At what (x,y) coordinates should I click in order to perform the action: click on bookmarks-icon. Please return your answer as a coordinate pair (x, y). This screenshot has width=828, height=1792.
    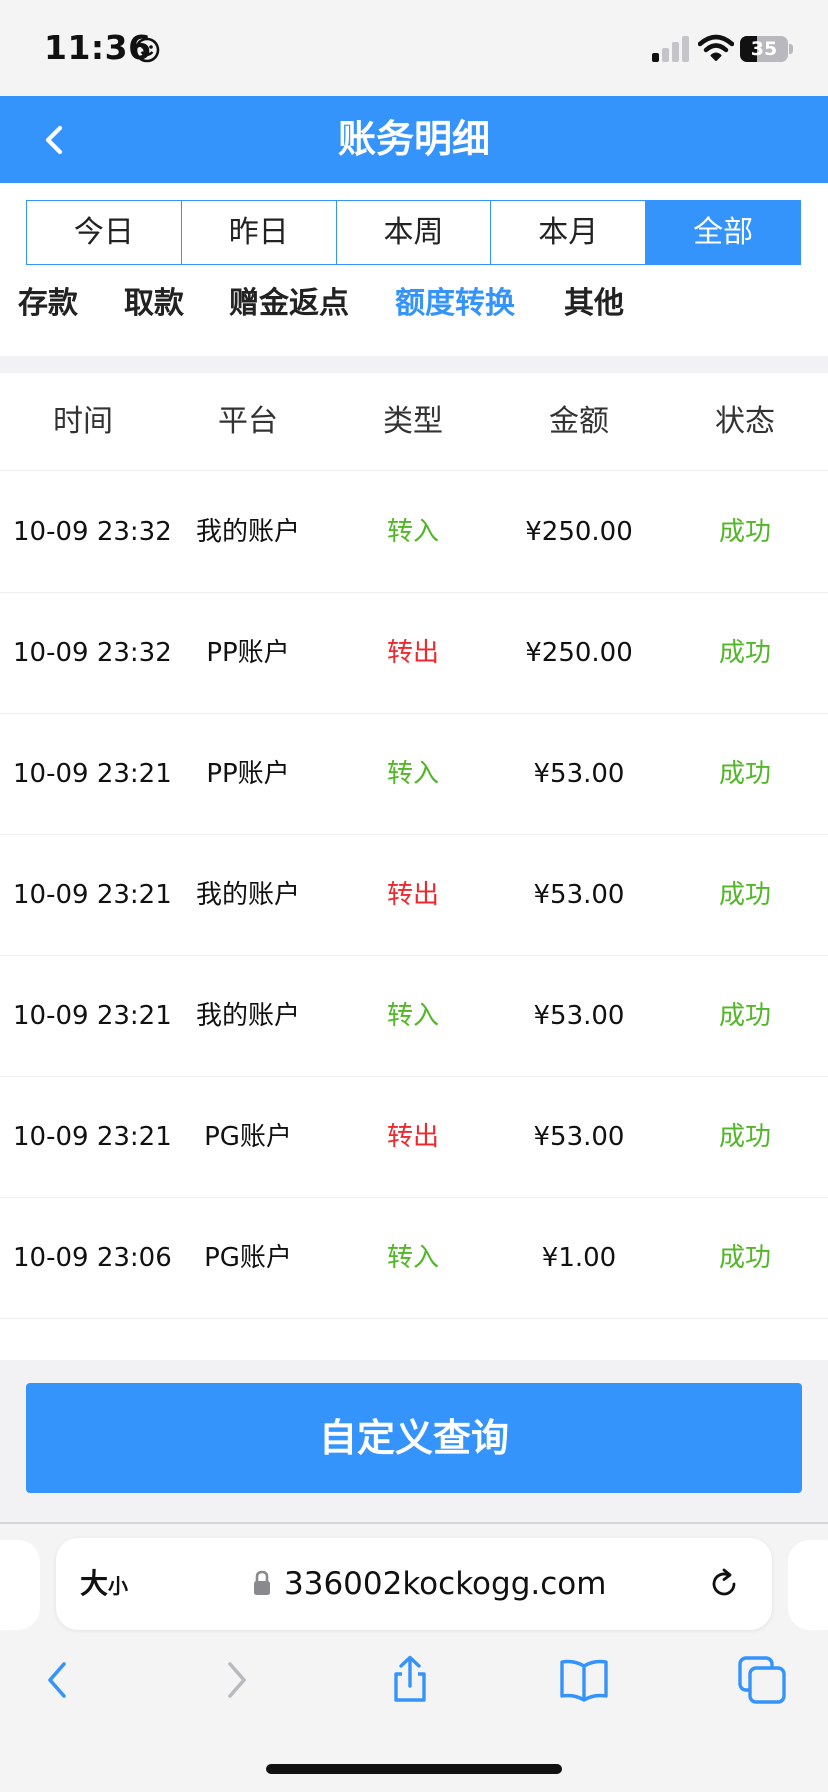
    Looking at the image, I should click on (584, 1680).